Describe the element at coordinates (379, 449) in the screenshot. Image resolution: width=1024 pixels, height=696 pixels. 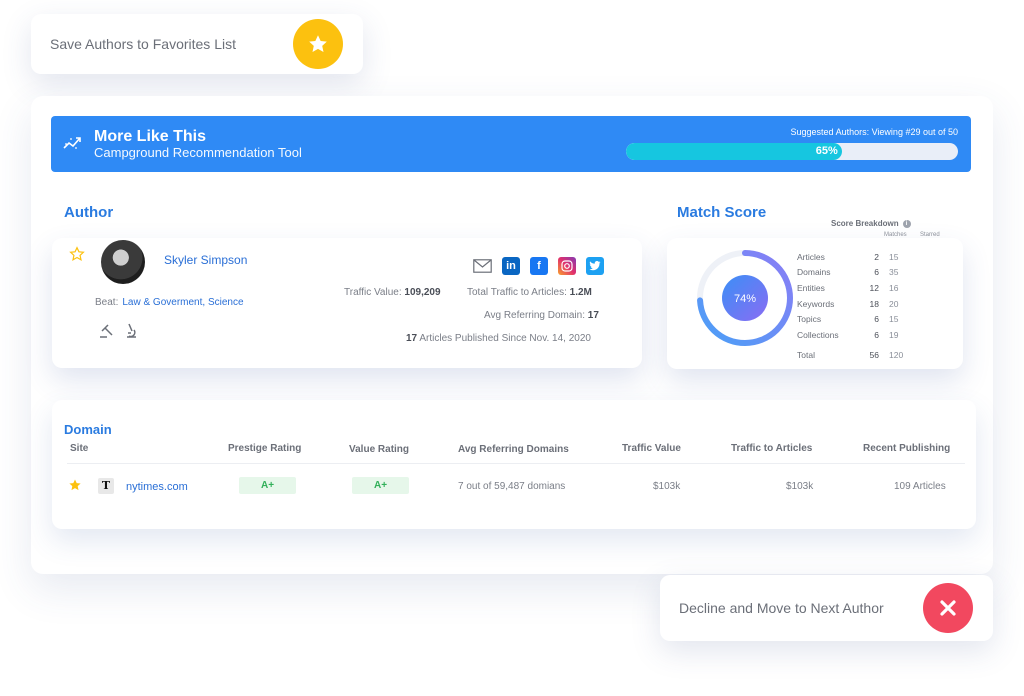
I see `col-value-rating: Value Rating` at that location.